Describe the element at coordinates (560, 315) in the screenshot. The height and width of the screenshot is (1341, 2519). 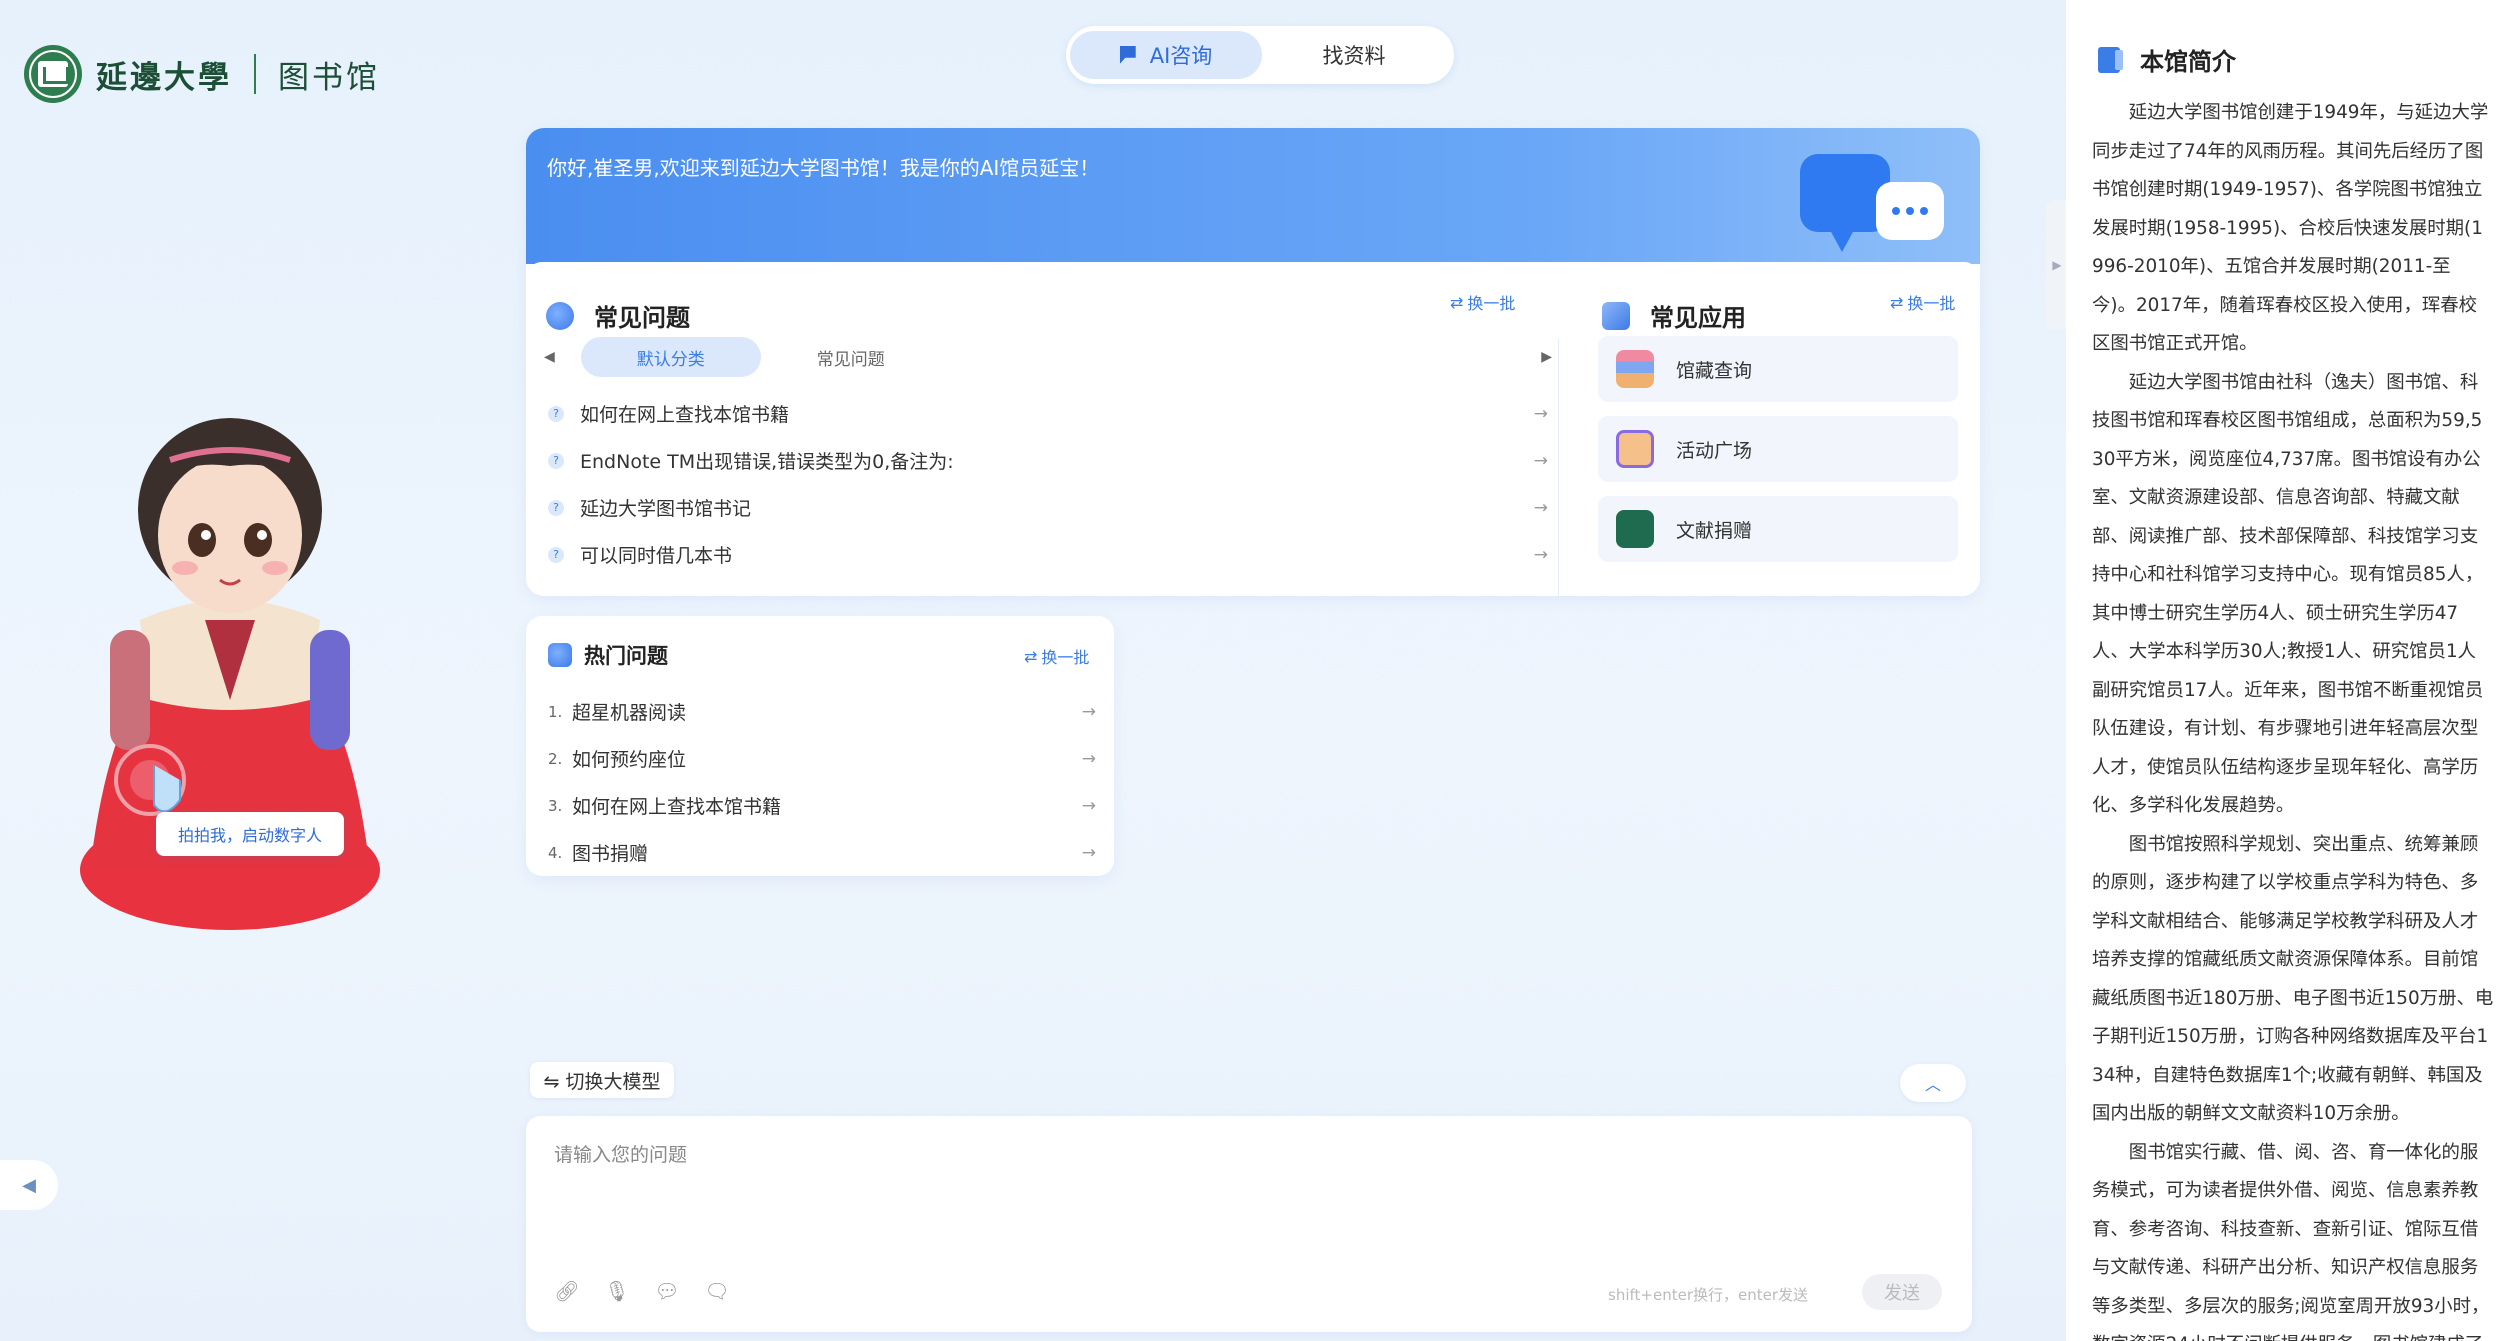
I see `faq-icon` at that location.